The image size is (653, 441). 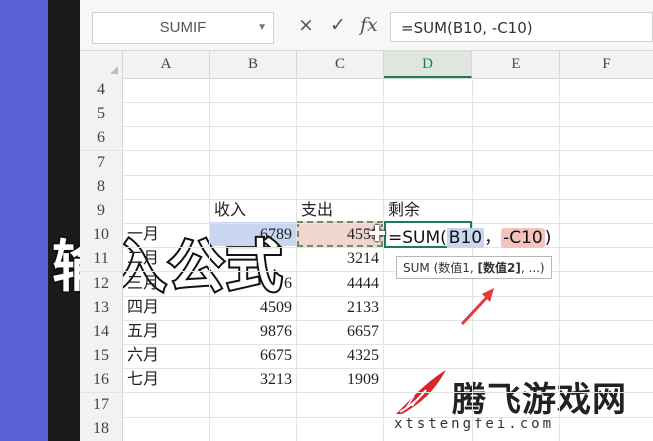 I want to click on cell-a16: 七月, so click(x=166, y=380).